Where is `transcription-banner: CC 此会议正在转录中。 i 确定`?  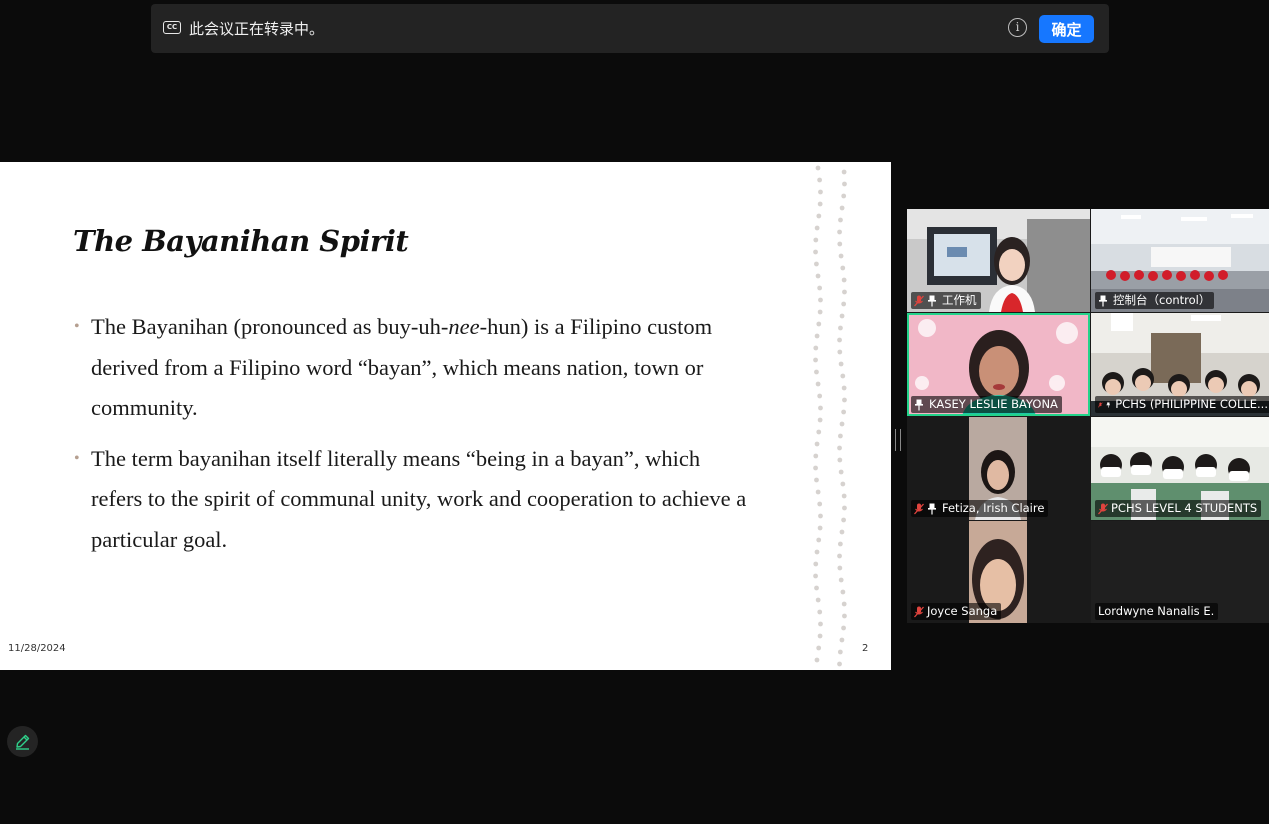 transcription-banner: CC 此会议正在转录中。 i 确定 is located at coordinates (630, 28).